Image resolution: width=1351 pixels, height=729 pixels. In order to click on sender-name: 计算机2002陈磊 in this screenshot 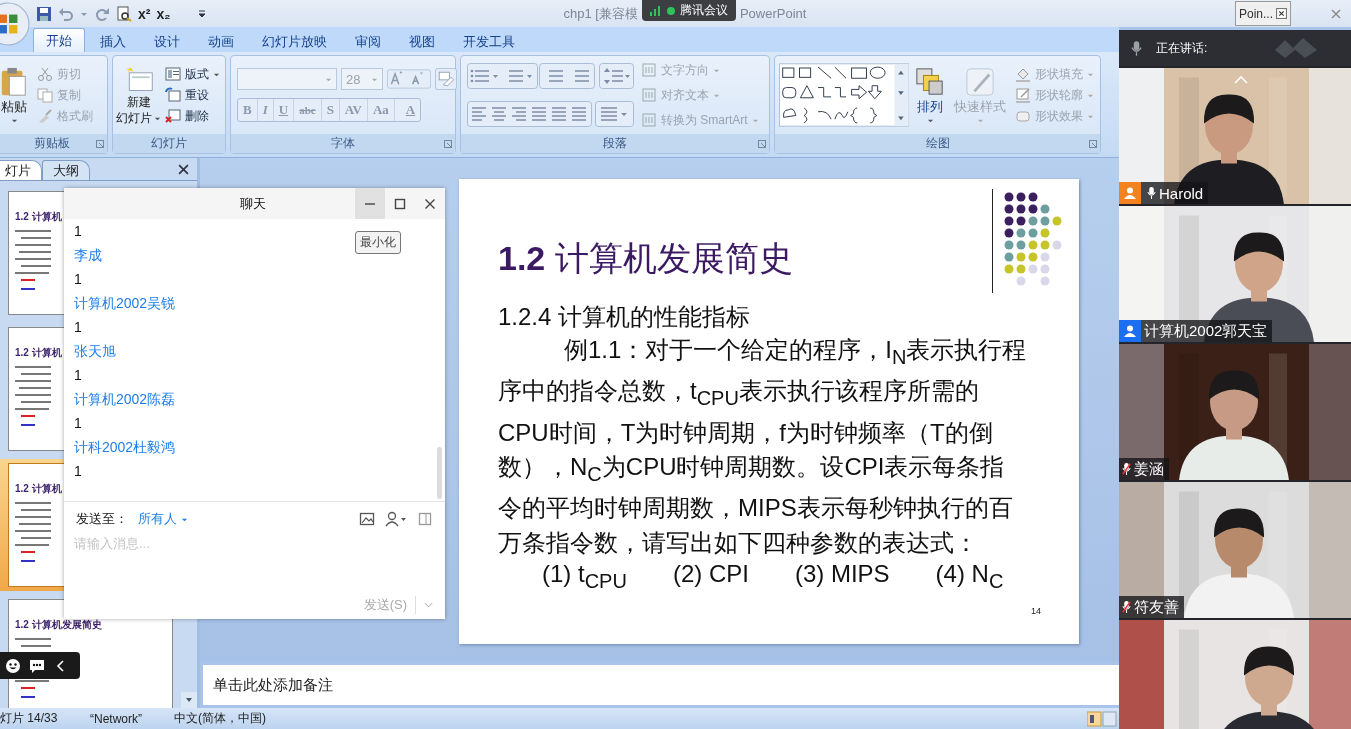, I will do `click(125, 399)`.